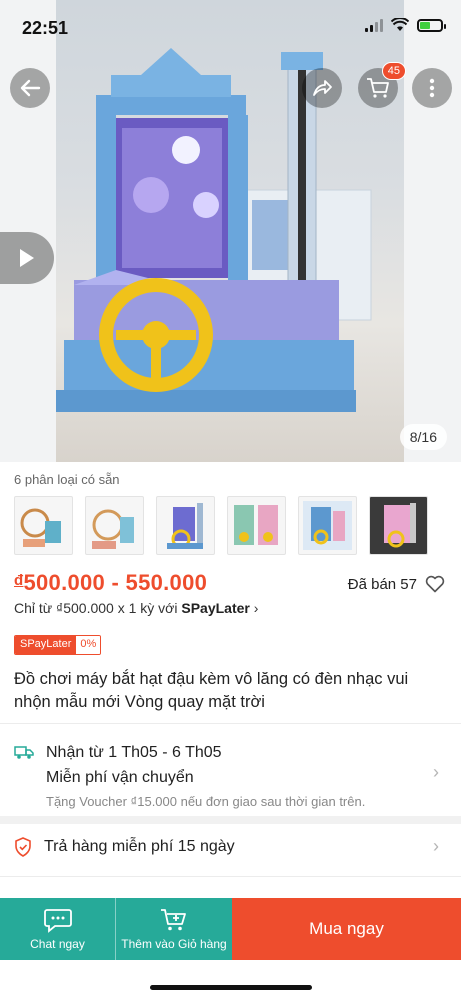 The image size is (461, 1000). I want to click on buy-now-button: Mua ngay, so click(346, 929).